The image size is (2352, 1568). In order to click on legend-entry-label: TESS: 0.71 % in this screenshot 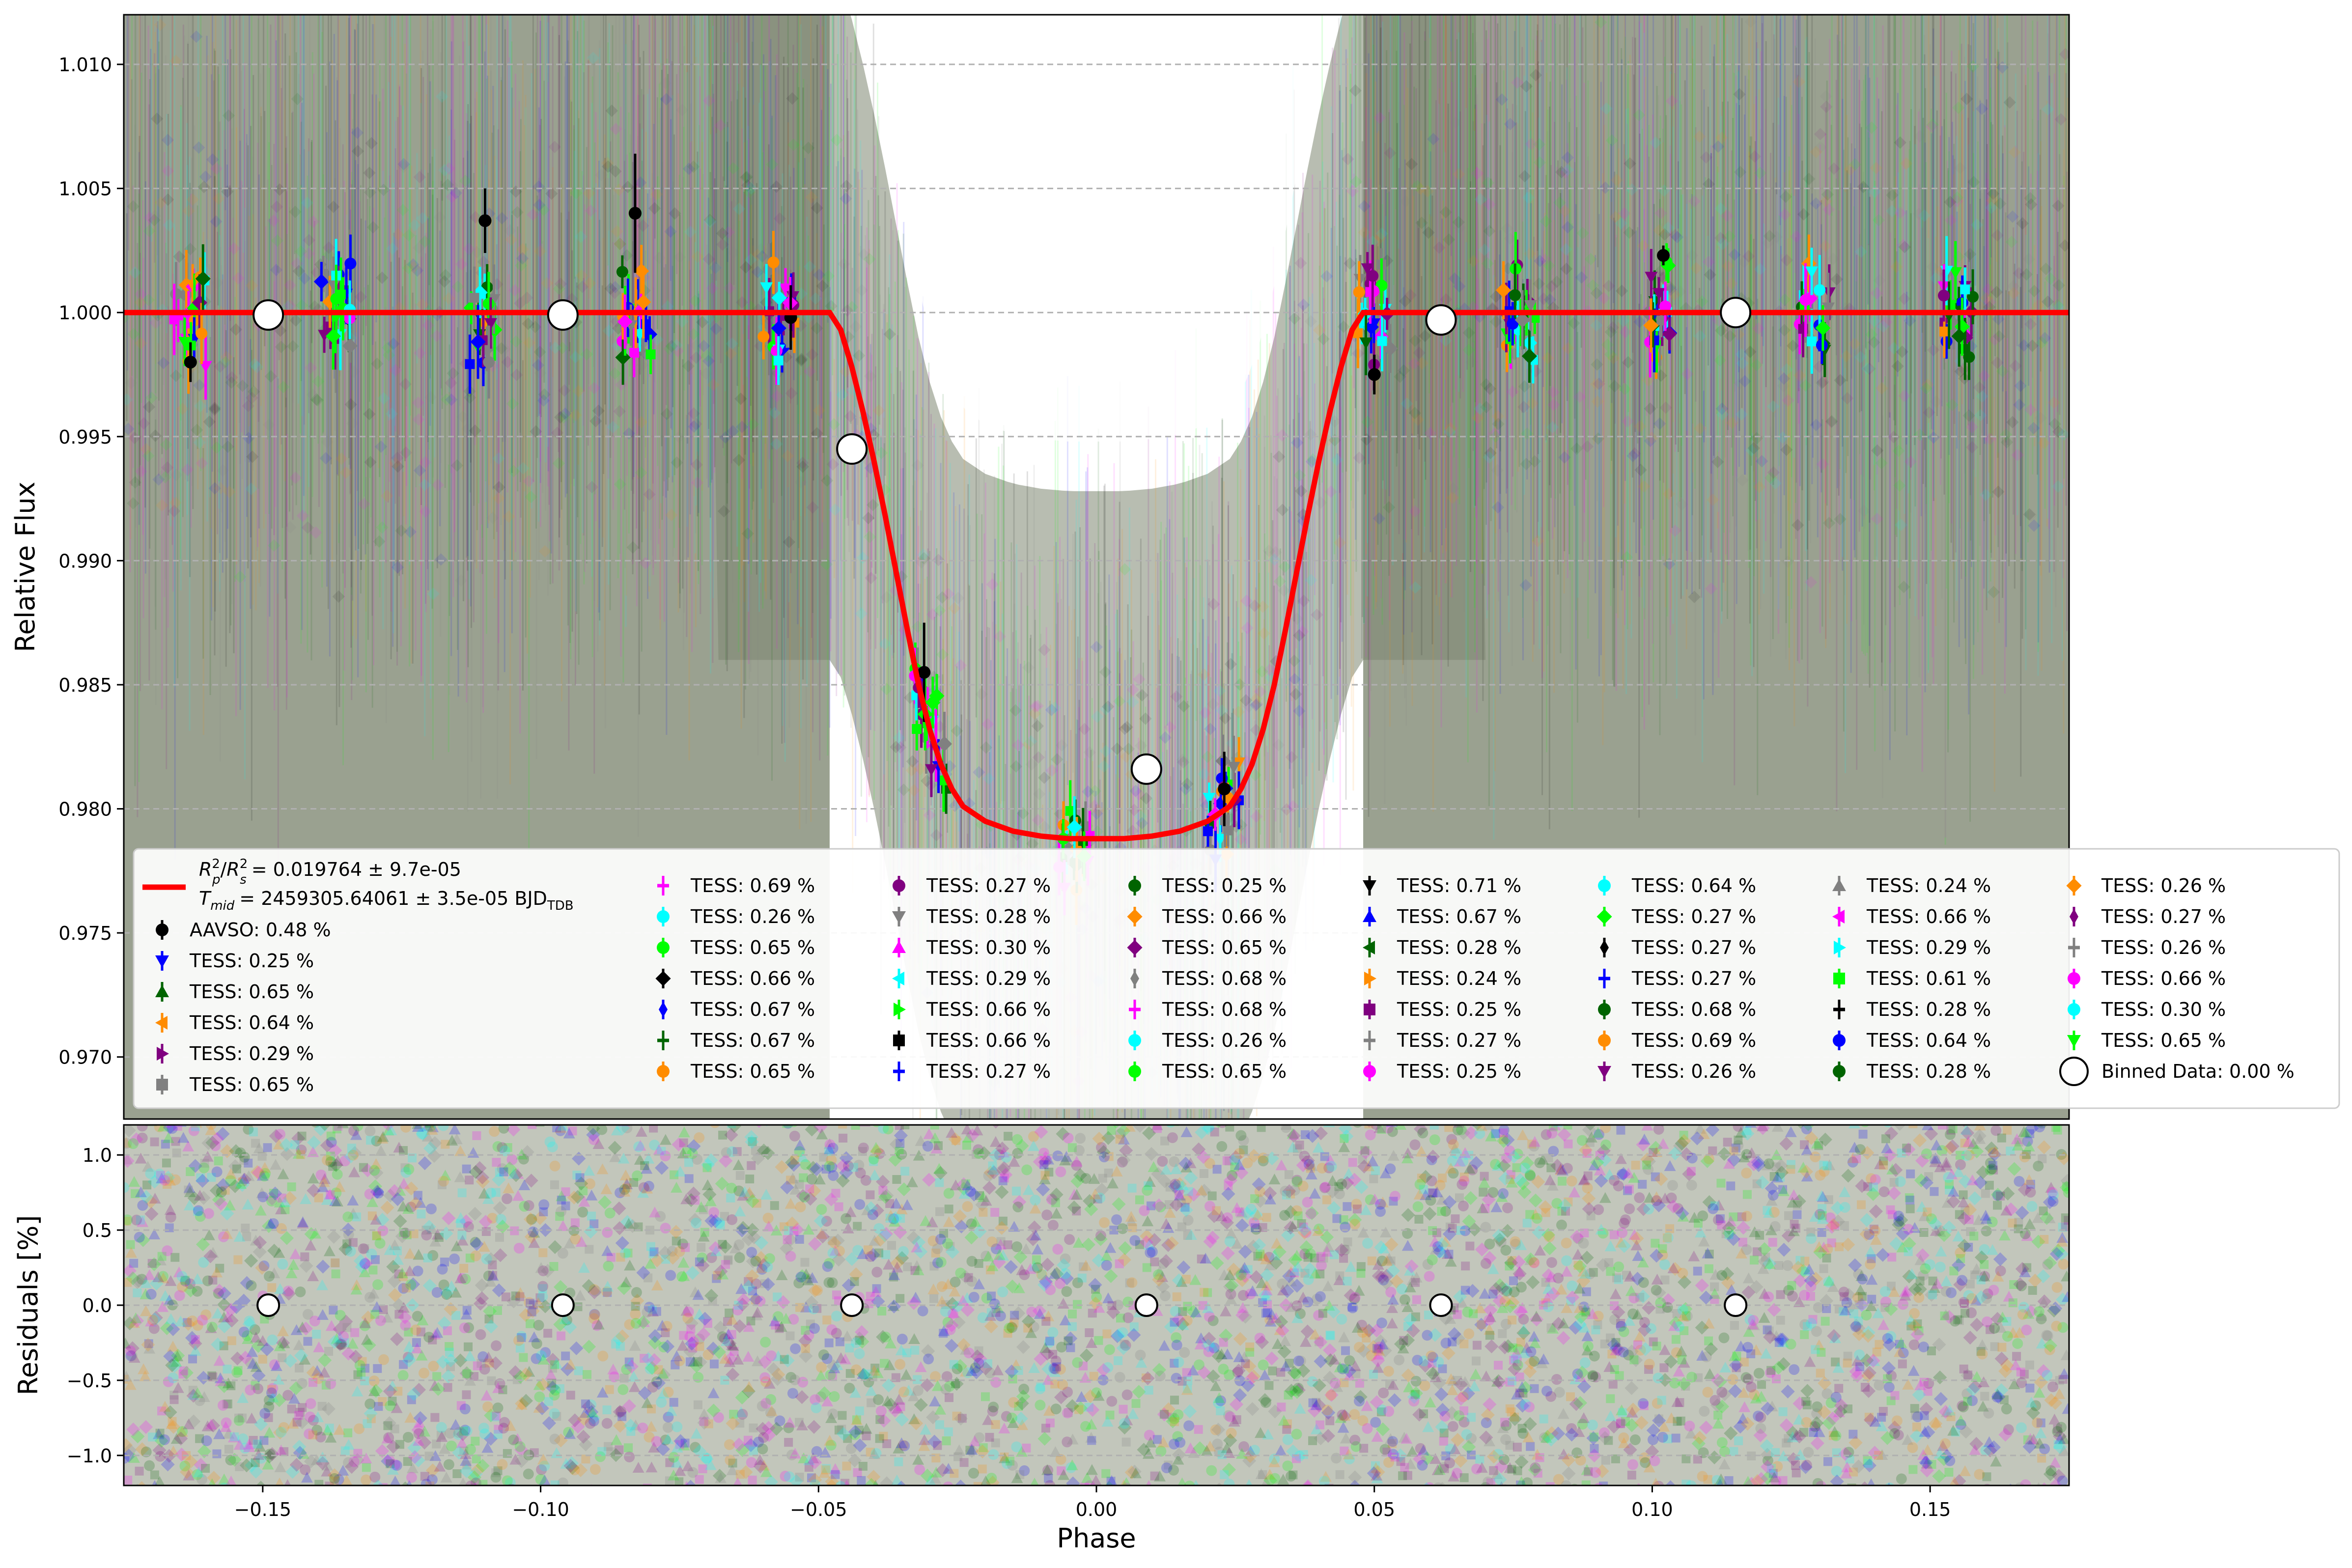, I will do `click(1459, 885)`.